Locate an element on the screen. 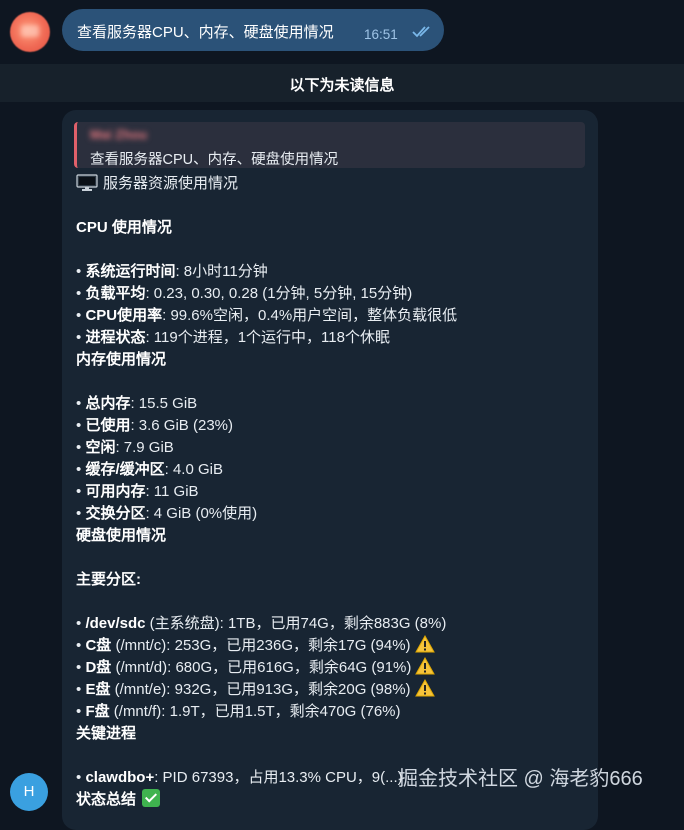 This screenshot has width=684, height=830. unread-divider: 以下为未读信息 is located at coordinates (342, 83).